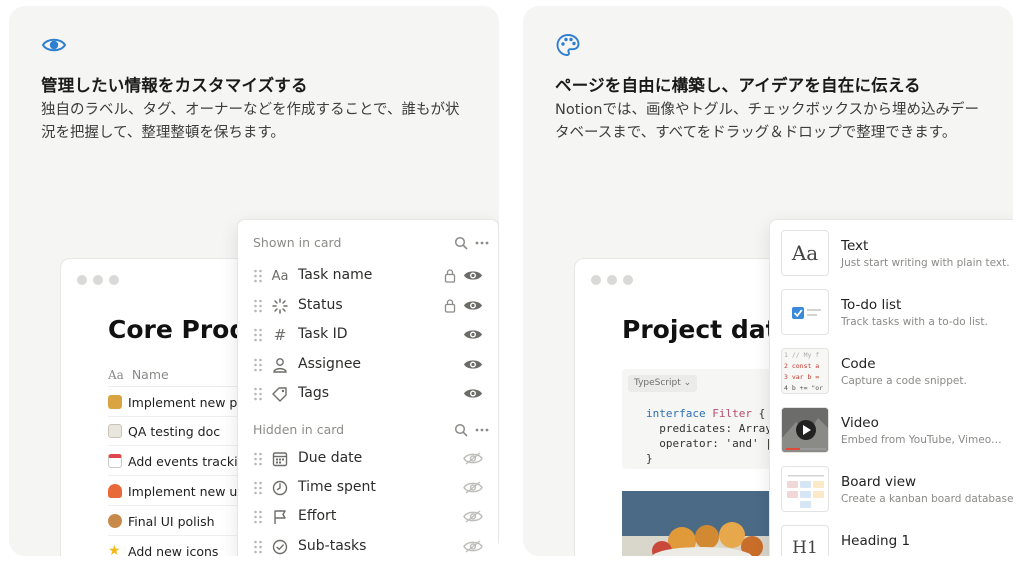 This screenshot has height=566, width=1024. I want to click on row-label: Final UI polish, so click(171, 521).